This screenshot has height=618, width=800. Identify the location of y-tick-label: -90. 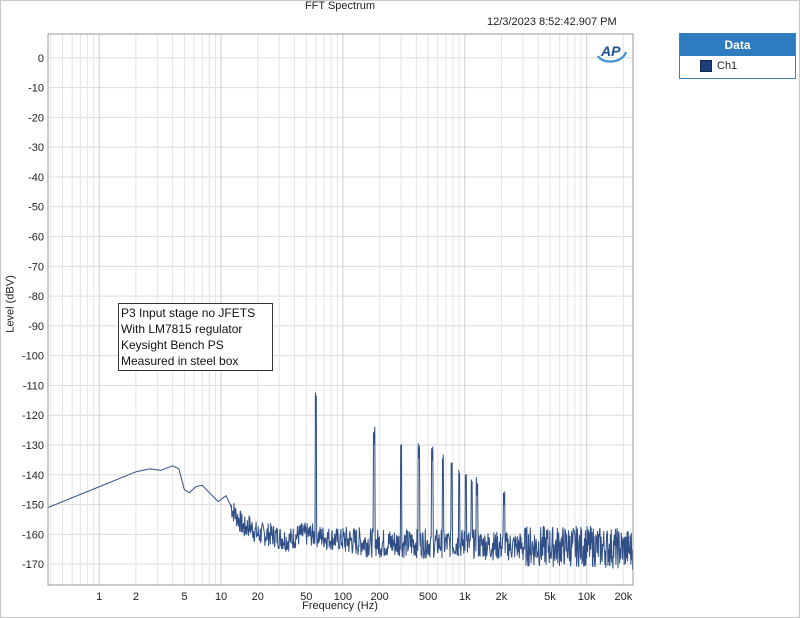
(36, 327).